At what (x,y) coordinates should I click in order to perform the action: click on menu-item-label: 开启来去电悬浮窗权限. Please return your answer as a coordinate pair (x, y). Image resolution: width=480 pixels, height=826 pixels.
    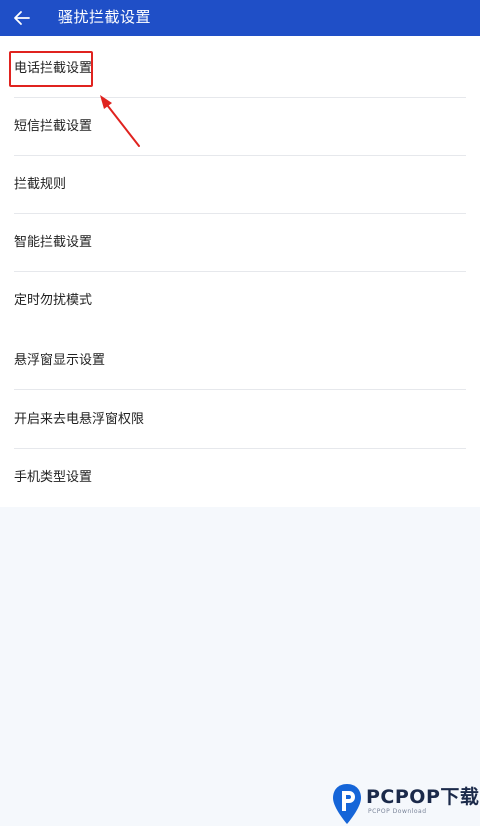
    Looking at the image, I should click on (79, 419).